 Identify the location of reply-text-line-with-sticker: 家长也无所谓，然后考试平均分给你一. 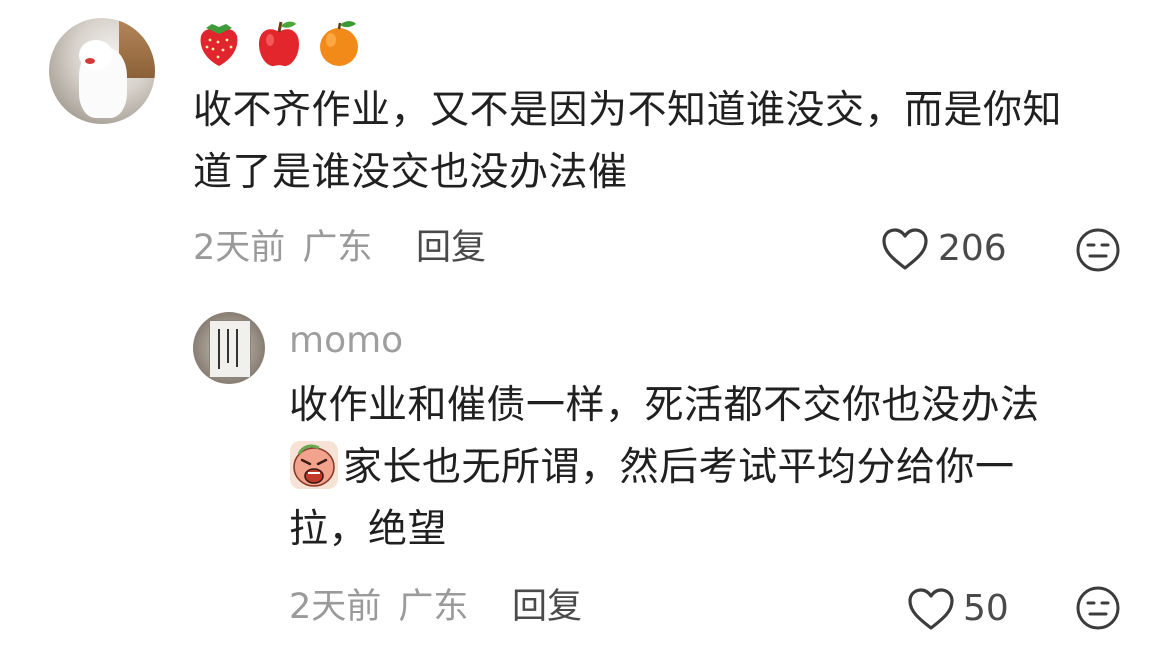
(664, 468).